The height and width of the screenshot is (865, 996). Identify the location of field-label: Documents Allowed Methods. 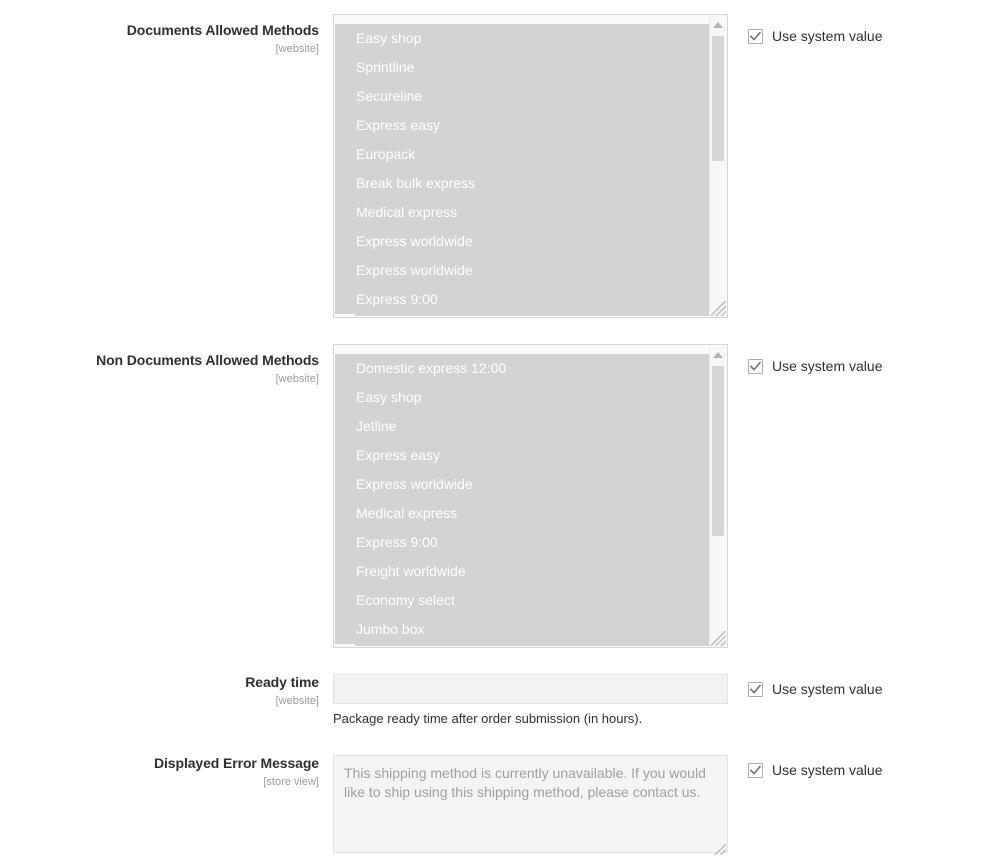
(222, 30).